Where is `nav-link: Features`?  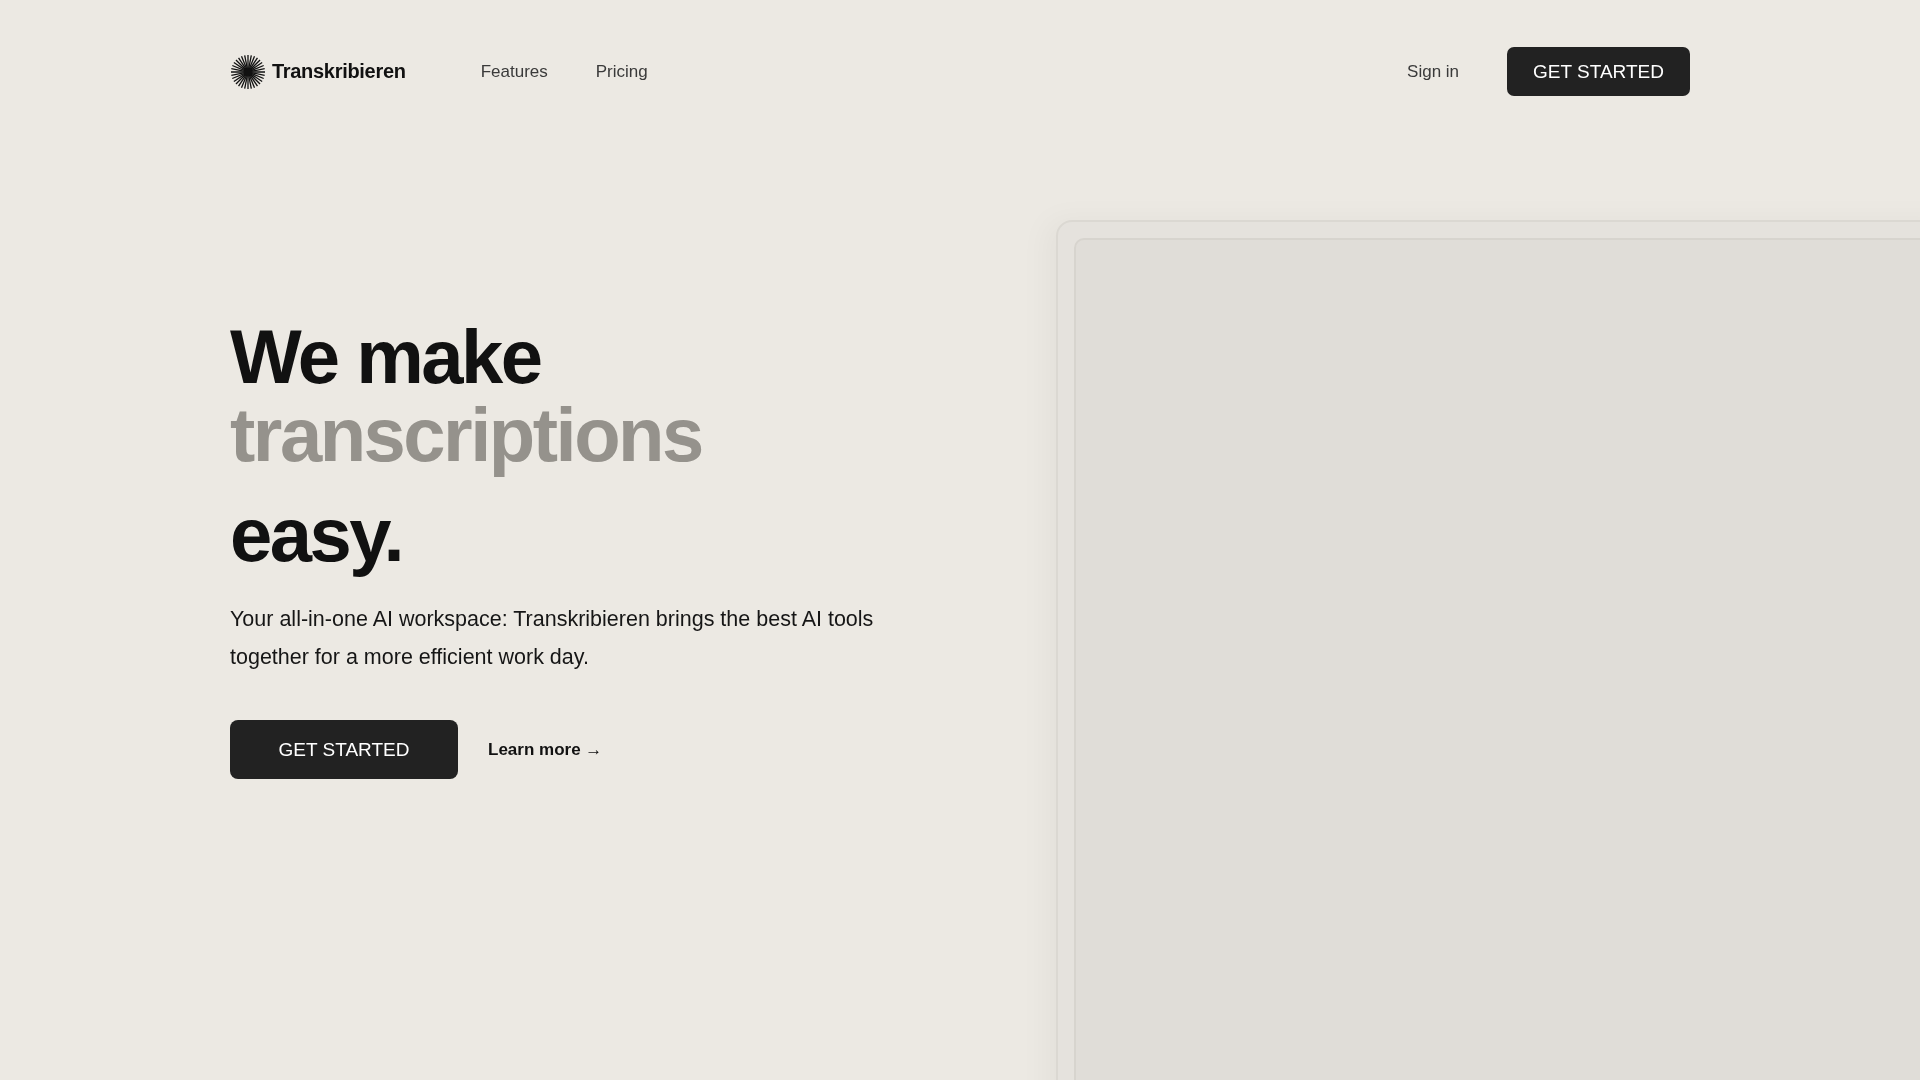 nav-link: Features is located at coordinates (514, 71).